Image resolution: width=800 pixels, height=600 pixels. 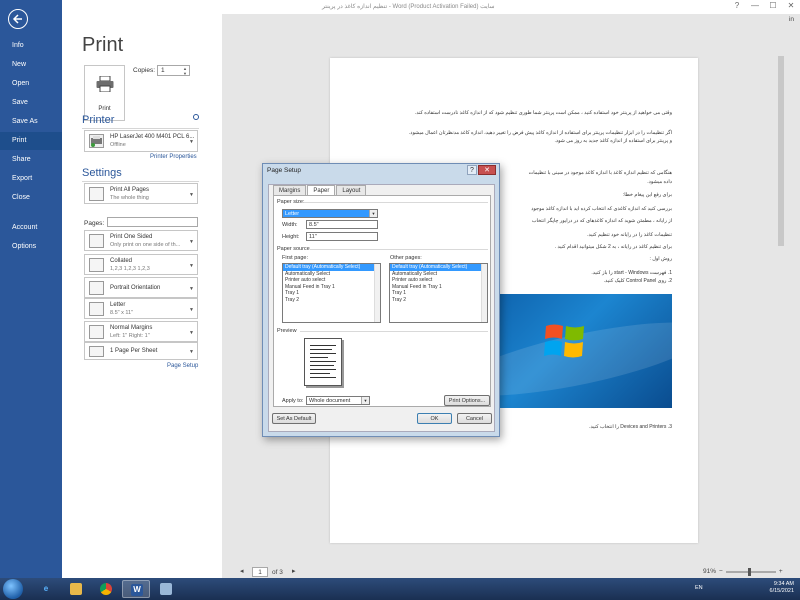 What do you see at coordinates (106, 589) in the screenshot?
I see `taskbar-chrome` at bounding box center [106, 589].